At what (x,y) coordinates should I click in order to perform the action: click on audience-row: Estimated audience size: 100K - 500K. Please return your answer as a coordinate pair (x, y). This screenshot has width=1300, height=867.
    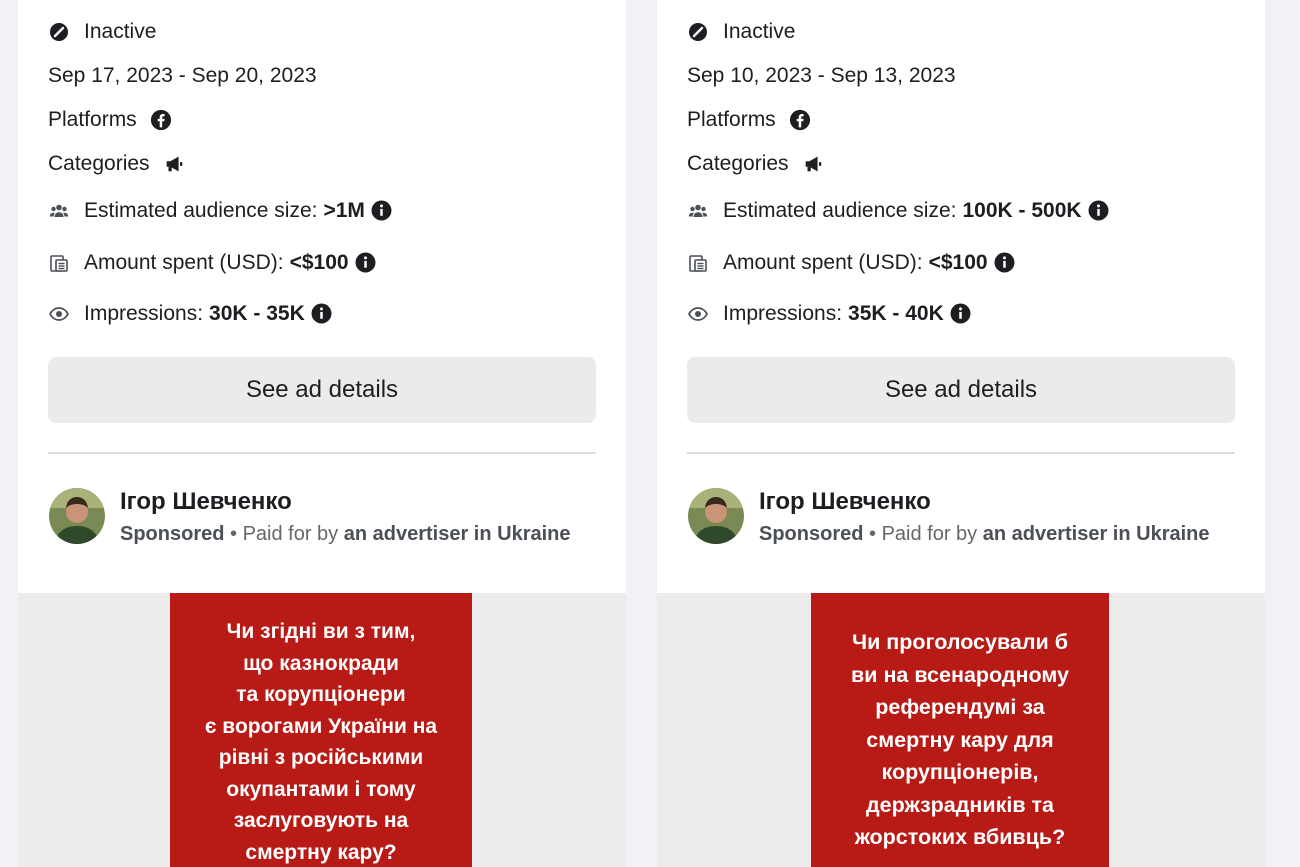
    Looking at the image, I should click on (898, 211).